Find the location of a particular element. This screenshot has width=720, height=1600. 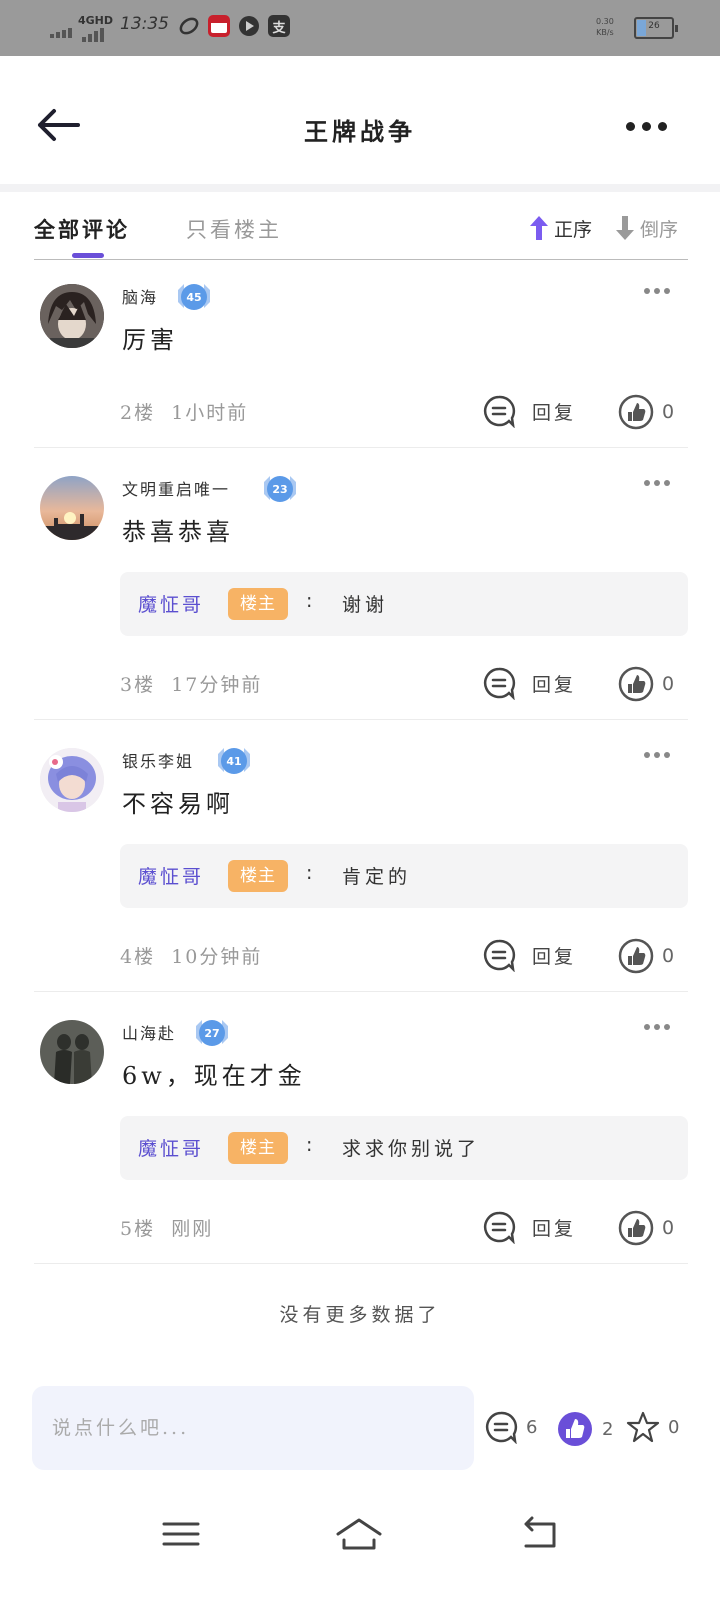

svg-text: 41 is located at coordinates (233, 761).